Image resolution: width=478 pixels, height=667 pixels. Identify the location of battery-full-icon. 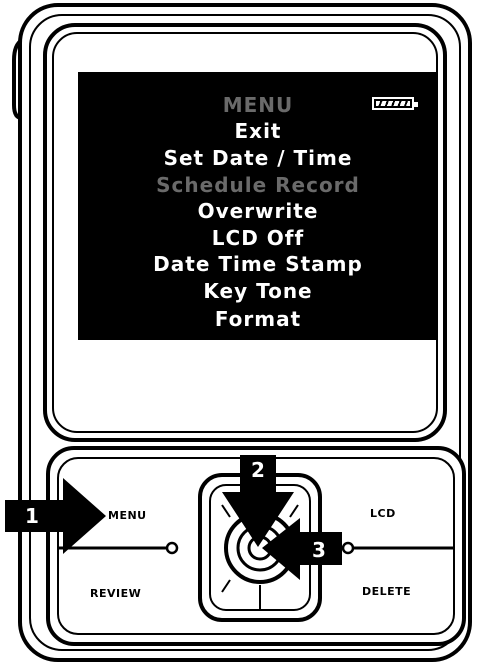
(395, 103).